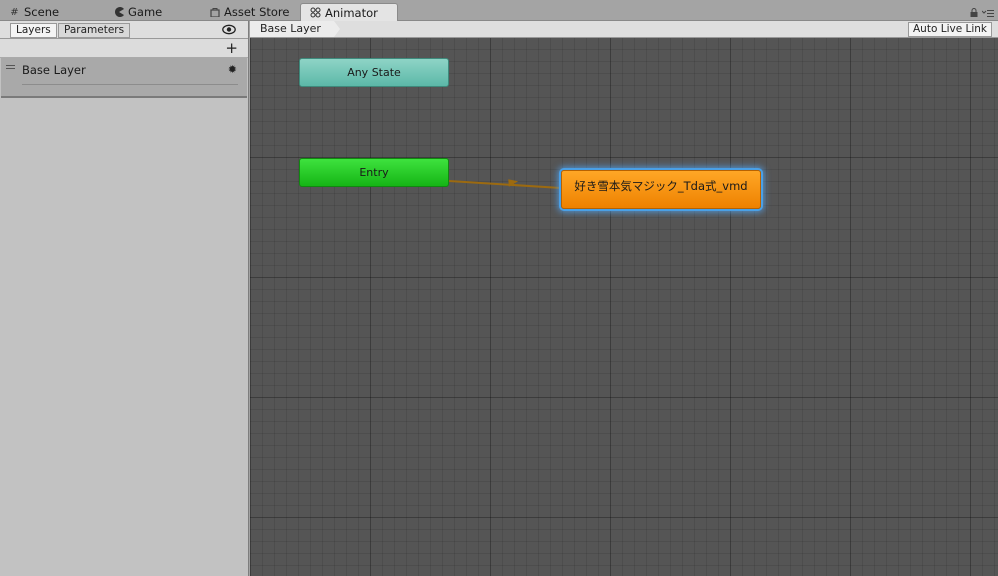 Image resolution: width=998 pixels, height=576 pixels. Describe the element at coordinates (232, 69) in the screenshot. I see `gear-icon: ✹` at that location.